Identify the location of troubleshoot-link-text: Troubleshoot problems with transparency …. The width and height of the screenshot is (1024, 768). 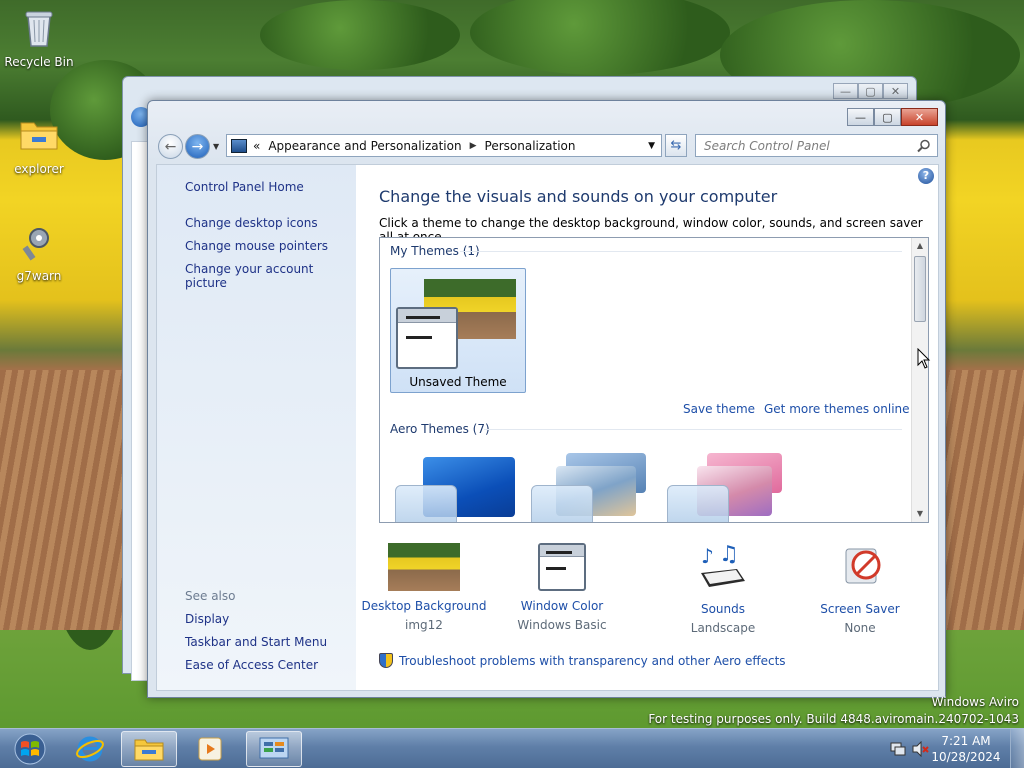
(592, 661).